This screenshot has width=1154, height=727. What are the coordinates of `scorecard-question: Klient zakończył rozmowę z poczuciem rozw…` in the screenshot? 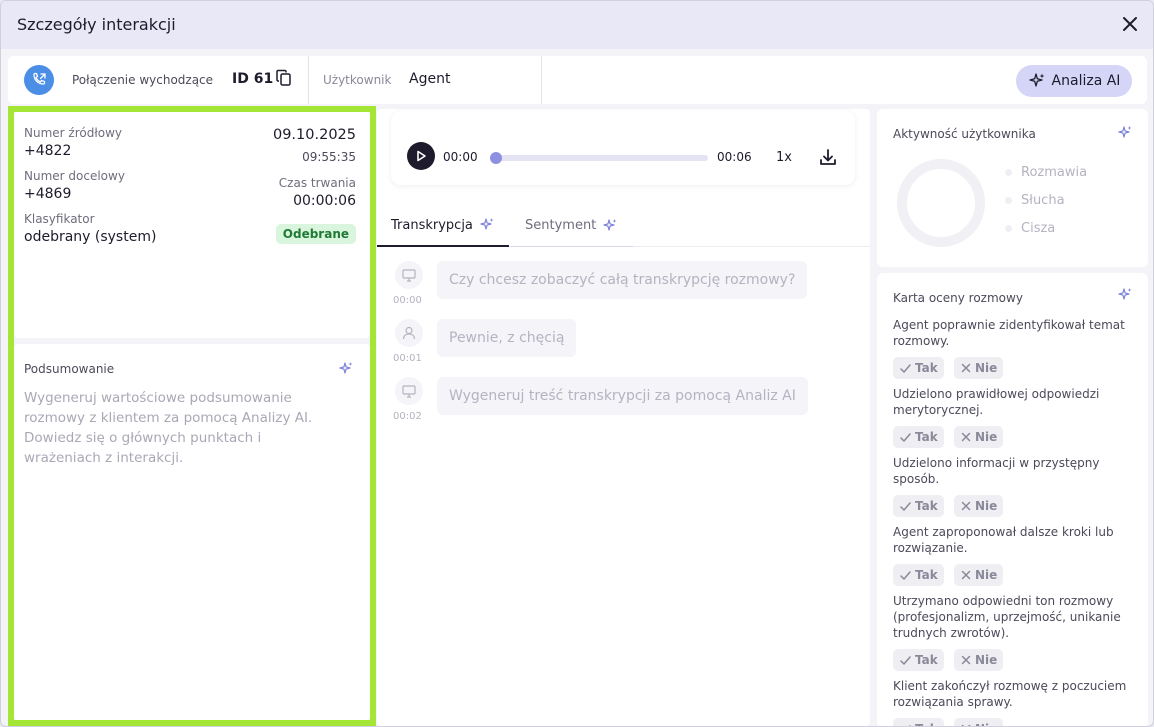 It's located at (1015, 694).